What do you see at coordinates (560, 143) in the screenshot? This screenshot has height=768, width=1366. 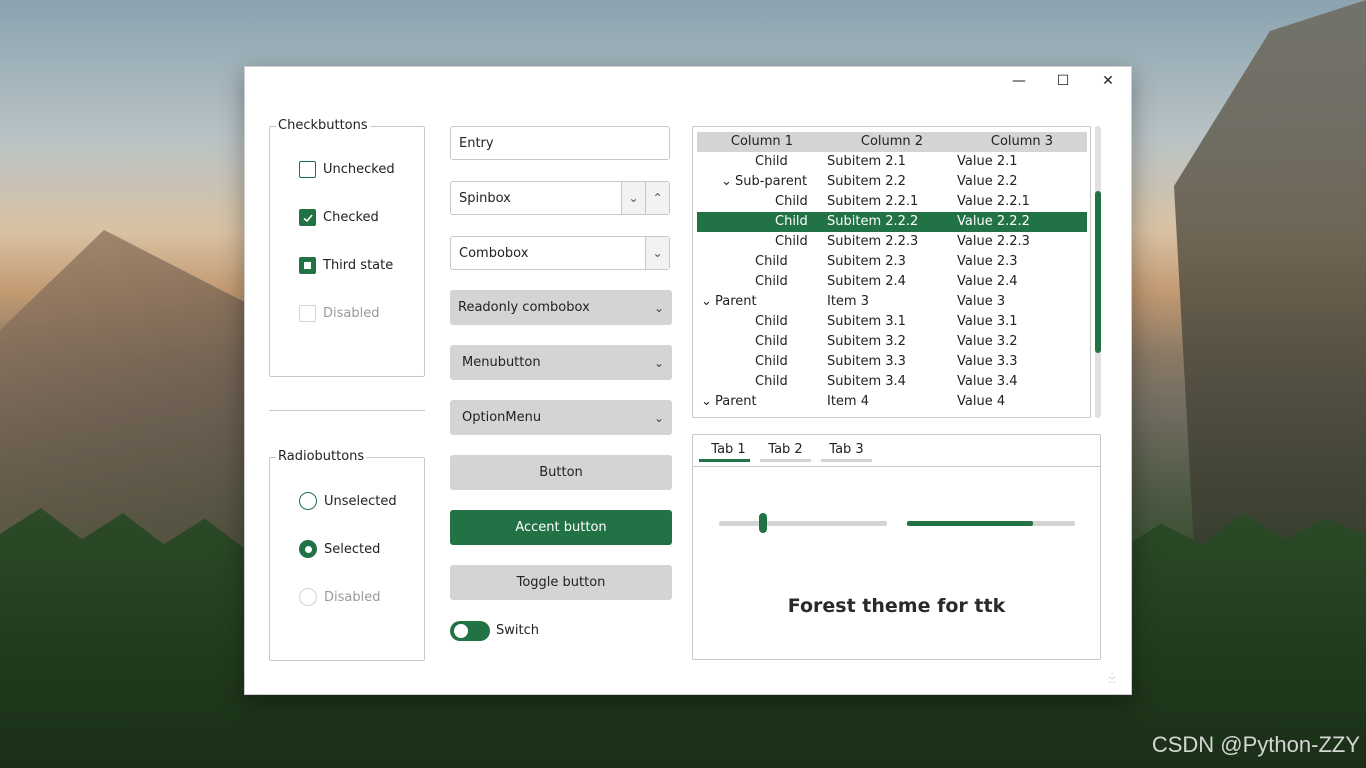 I see `entry-field: Entry` at bounding box center [560, 143].